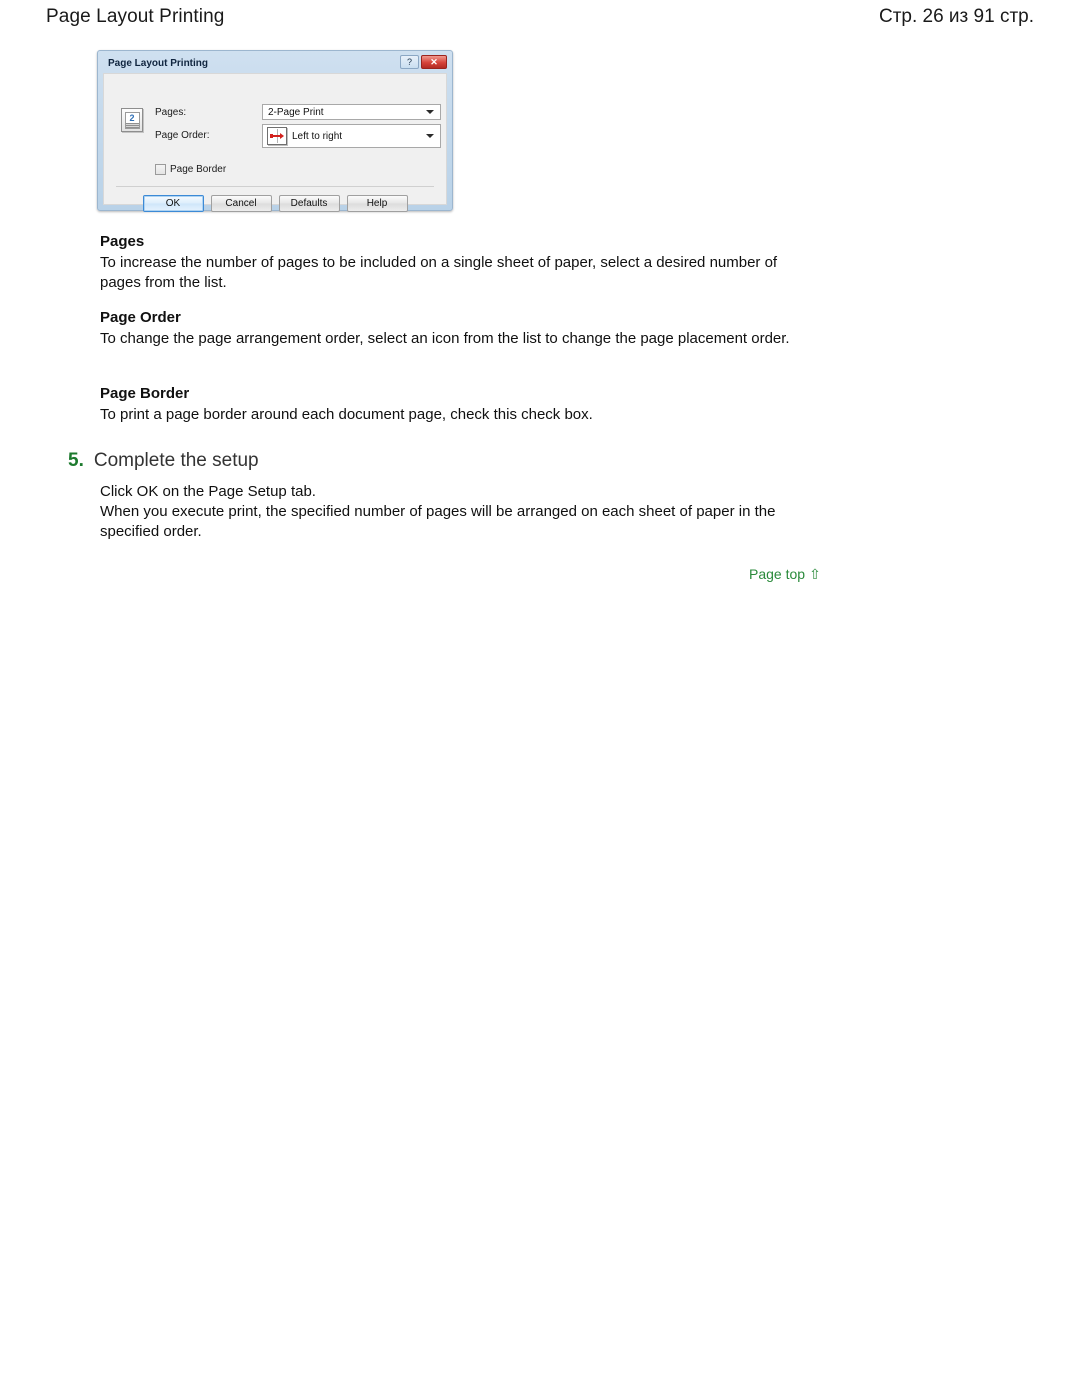 Image resolution: width=1080 pixels, height=1397 pixels. What do you see at coordinates (351, 136) in the screenshot?
I see `page-order-dropdown: Left to right` at bounding box center [351, 136].